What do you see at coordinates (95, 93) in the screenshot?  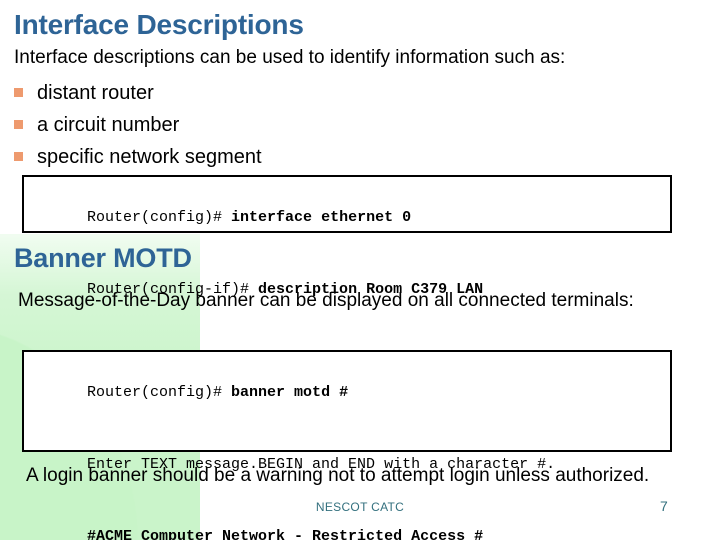 I see `list-item-label: distant router` at bounding box center [95, 93].